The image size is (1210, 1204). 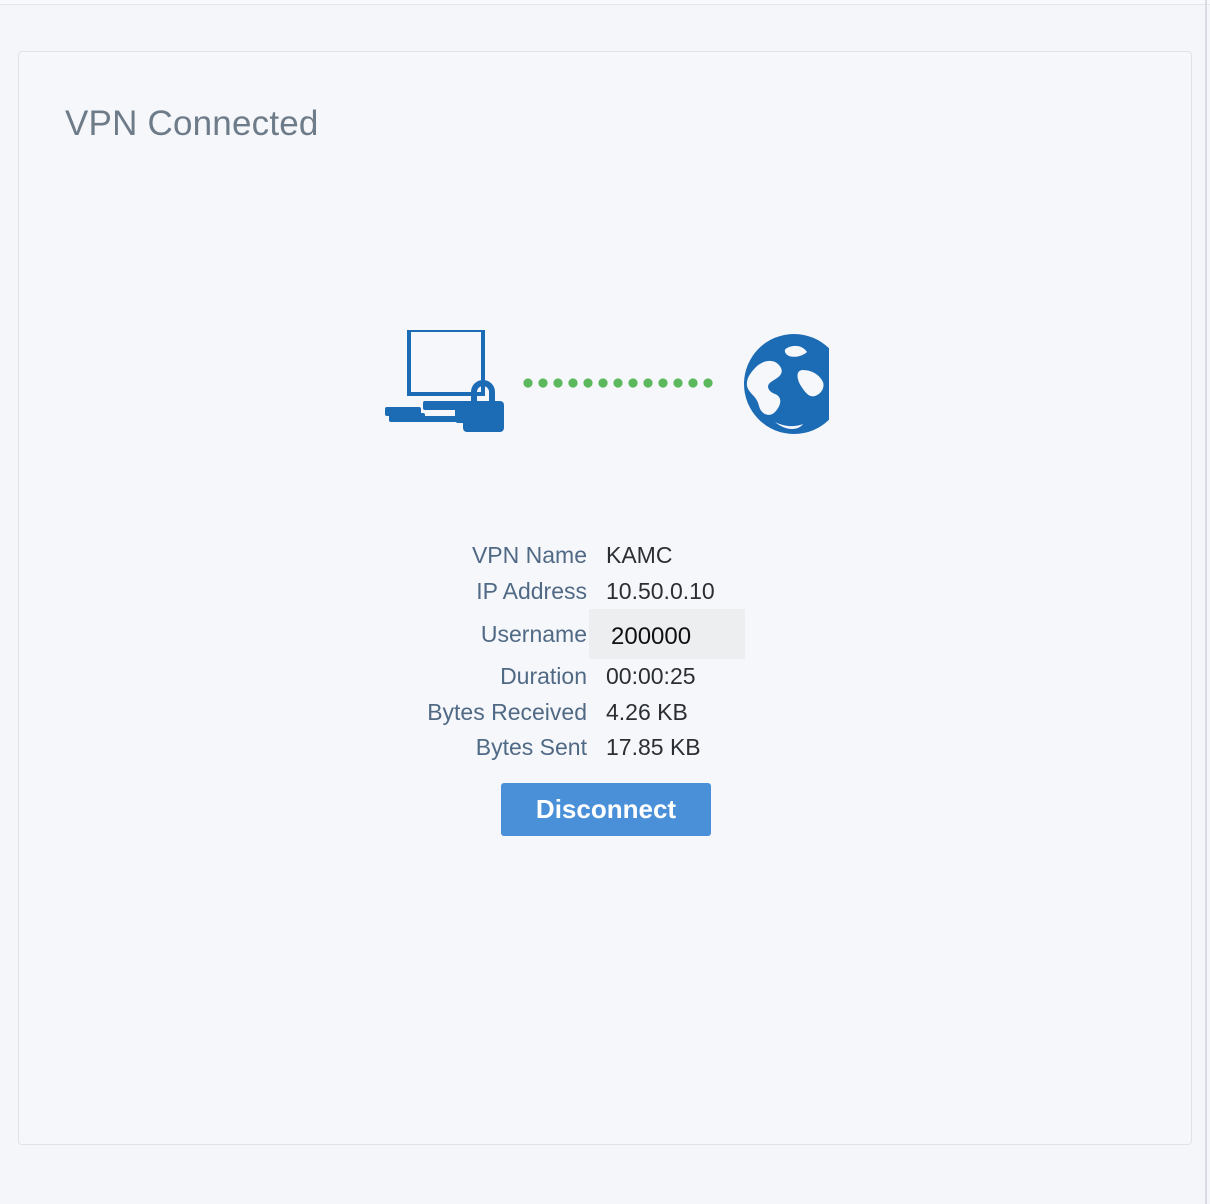 I want to click on duration-value: 00:00:25, so click(x=651, y=676).